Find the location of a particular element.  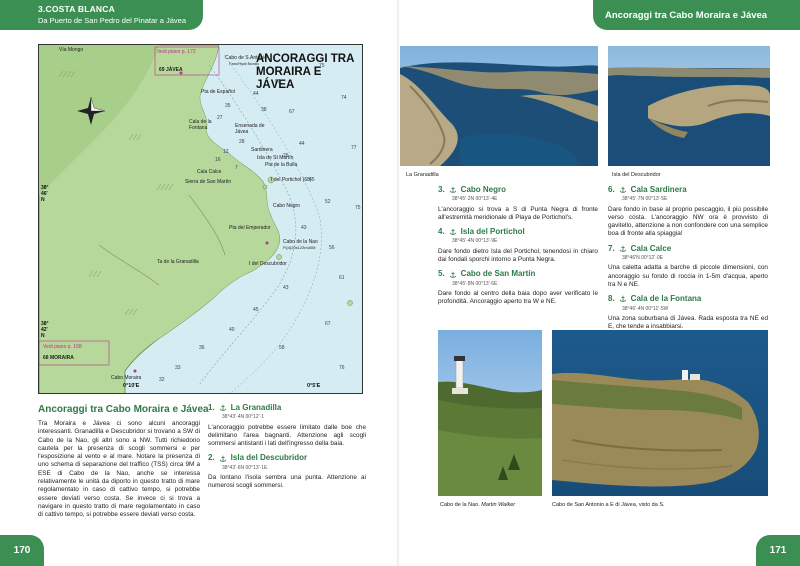

depth: 44 is located at coordinates (256, 94).